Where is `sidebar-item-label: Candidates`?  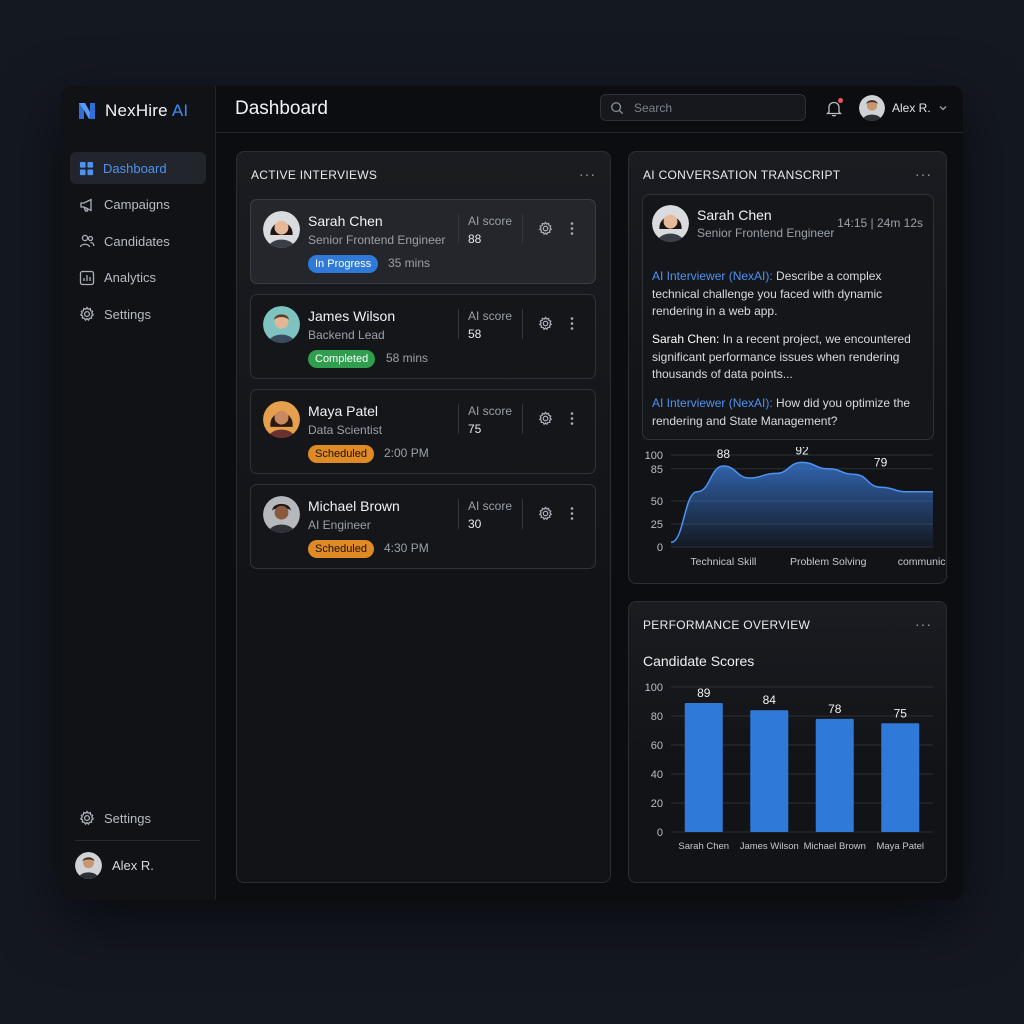 sidebar-item-label: Candidates is located at coordinates (137, 241).